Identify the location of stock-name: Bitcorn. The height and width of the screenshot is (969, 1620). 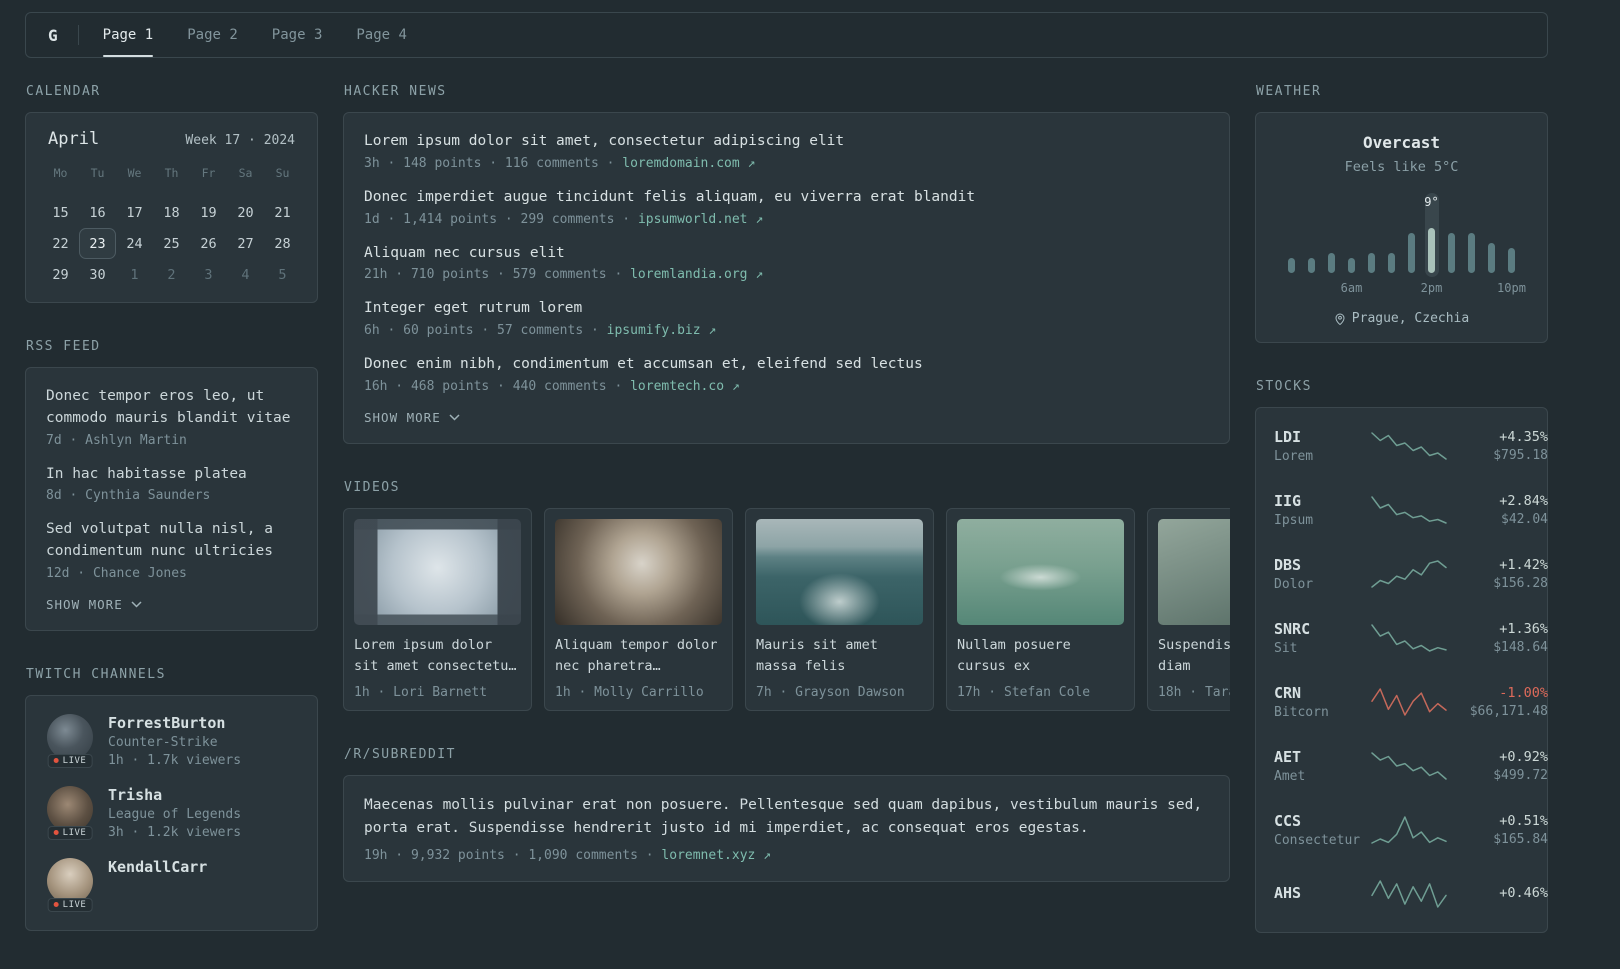
(1301, 712).